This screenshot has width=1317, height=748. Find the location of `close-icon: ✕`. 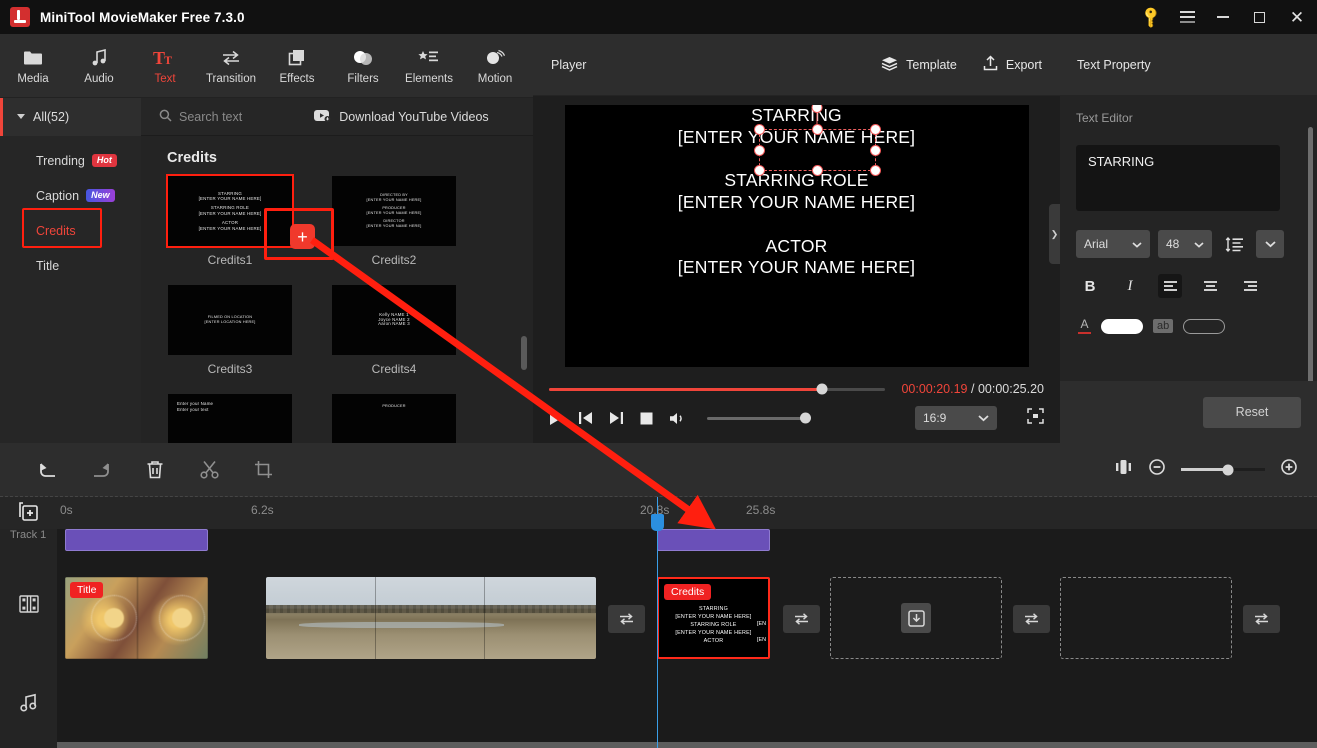

close-icon: ✕ is located at coordinates (1297, 17).